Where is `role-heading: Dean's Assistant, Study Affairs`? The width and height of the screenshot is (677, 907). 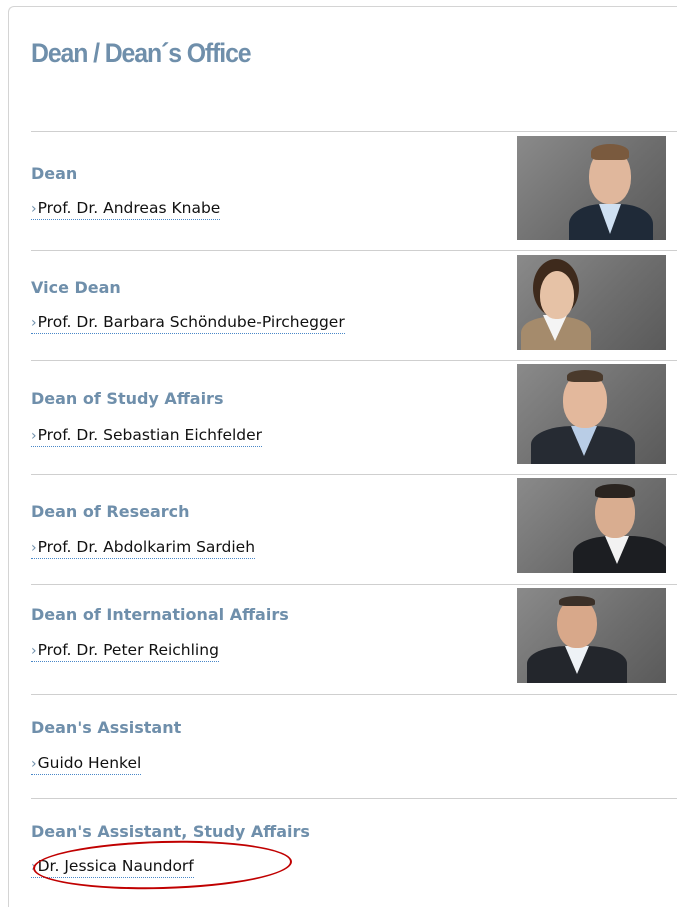
role-heading: Dean's Assistant, Study Affairs is located at coordinates (170, 831).